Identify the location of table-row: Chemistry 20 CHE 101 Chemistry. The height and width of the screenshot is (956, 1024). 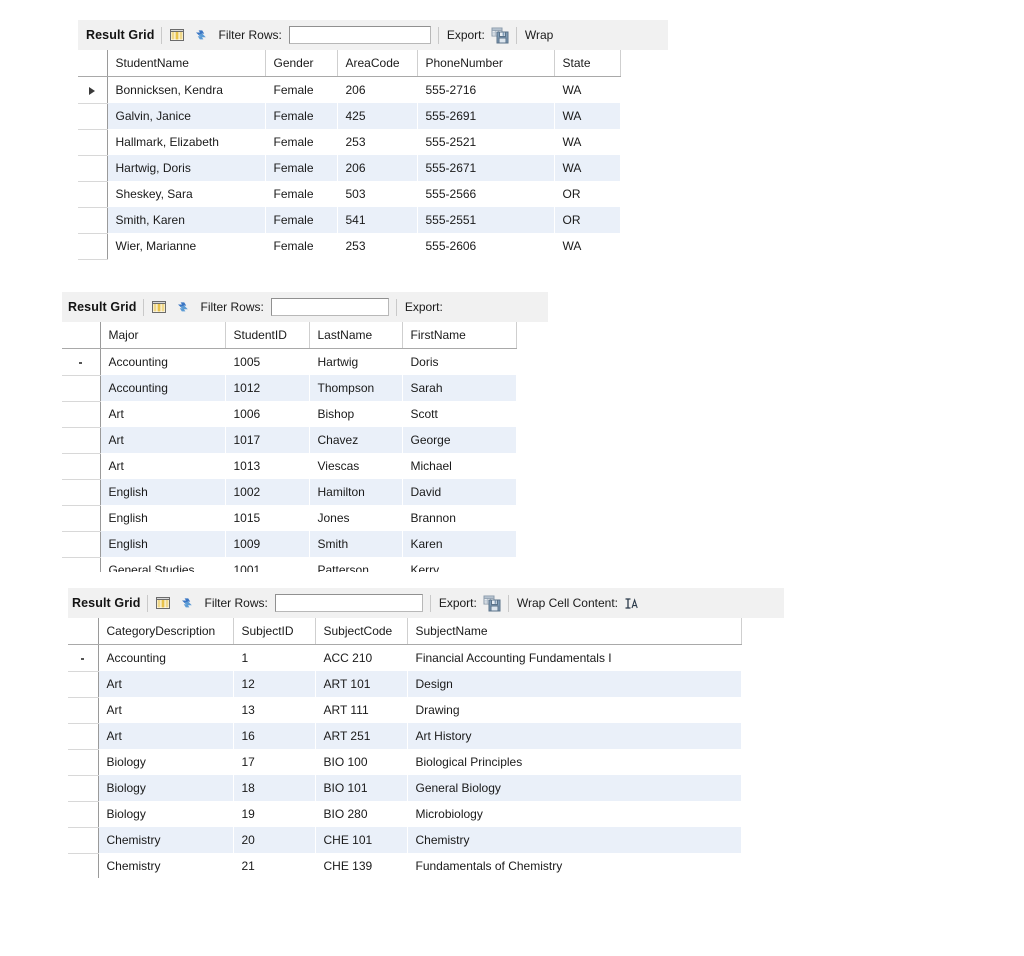
(404, 840).